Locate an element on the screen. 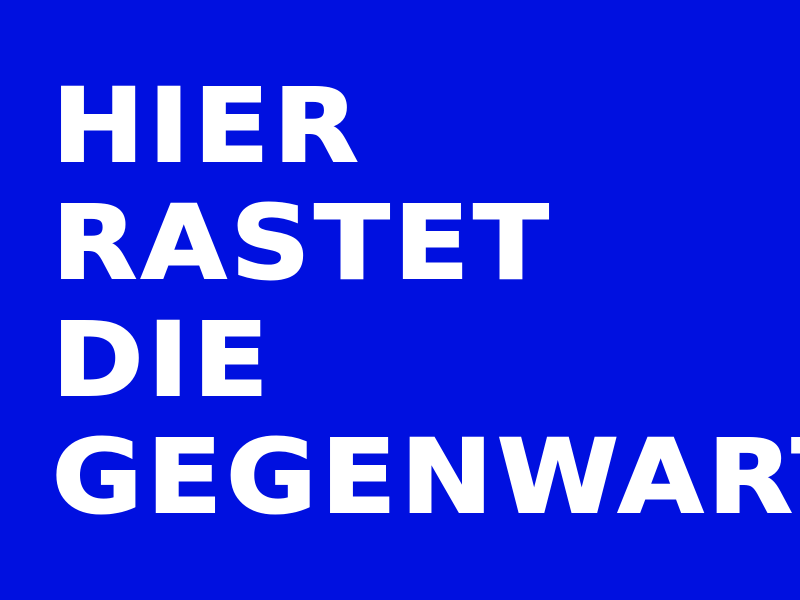 This screenshot has height=600, width=800. headline-line-2: RASTET is located at coordinates (302, 243).